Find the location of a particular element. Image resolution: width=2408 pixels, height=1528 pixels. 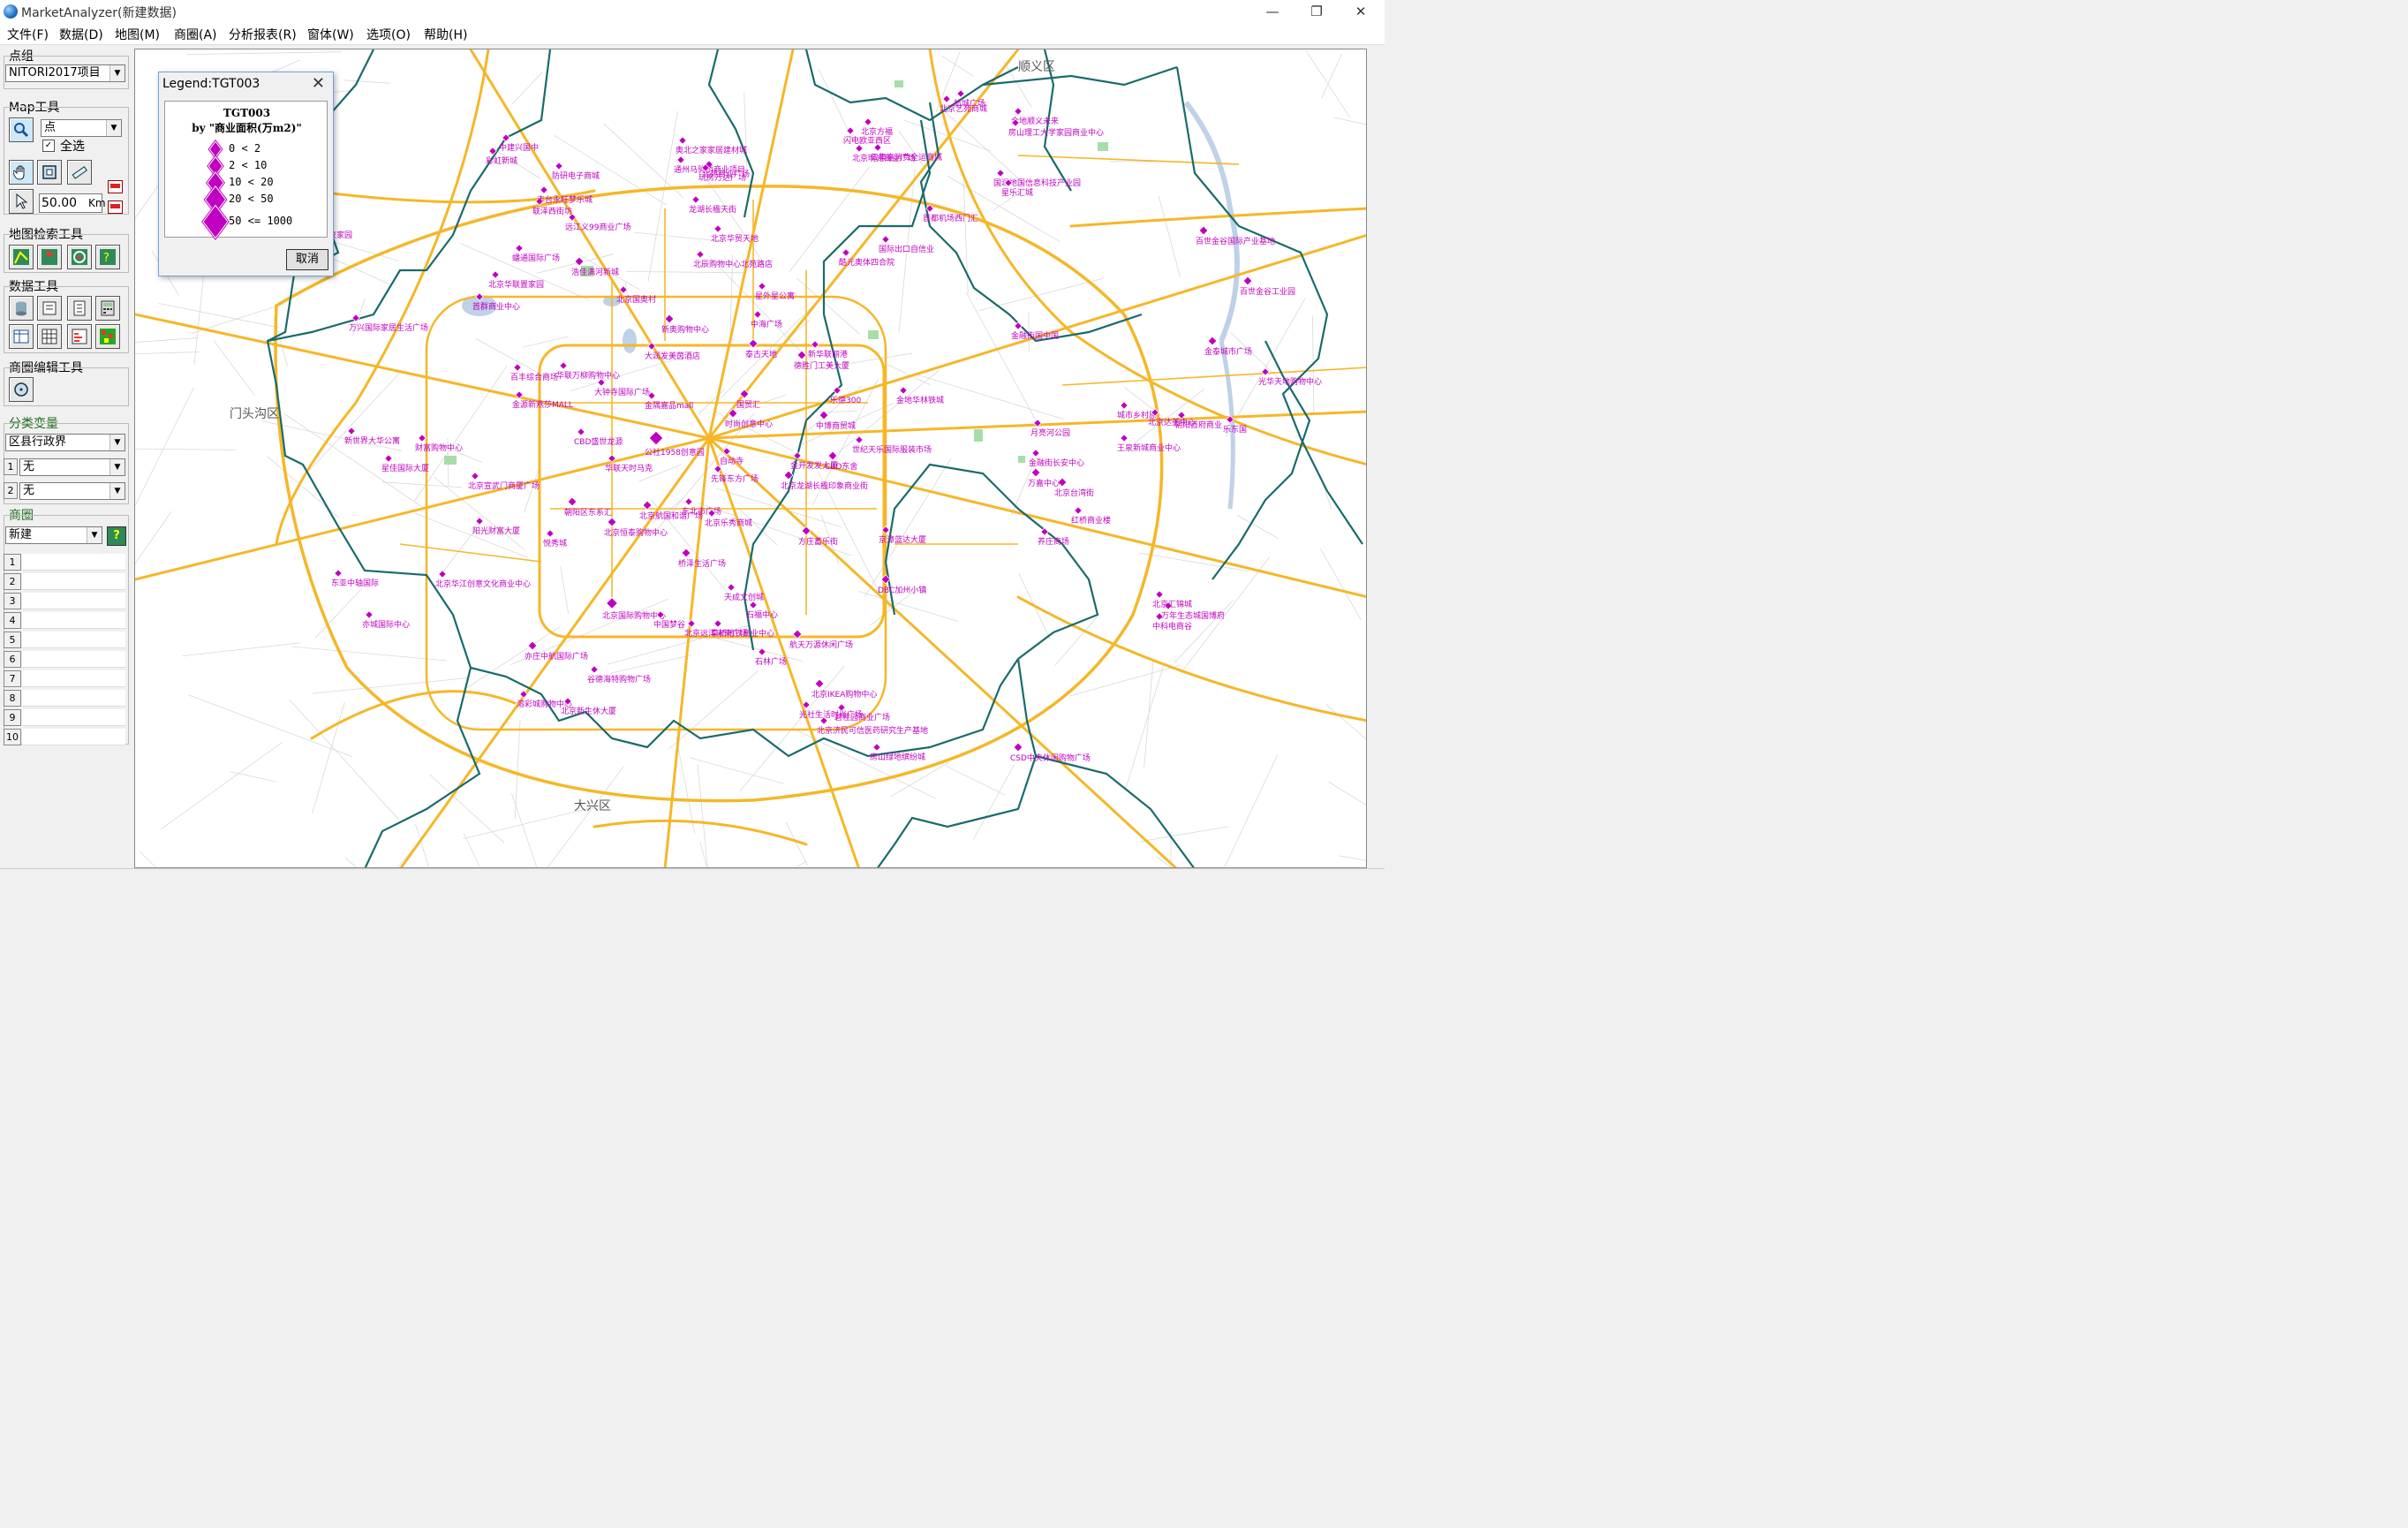

menu-data: 数据(D) is located at coordinates (81, 34).